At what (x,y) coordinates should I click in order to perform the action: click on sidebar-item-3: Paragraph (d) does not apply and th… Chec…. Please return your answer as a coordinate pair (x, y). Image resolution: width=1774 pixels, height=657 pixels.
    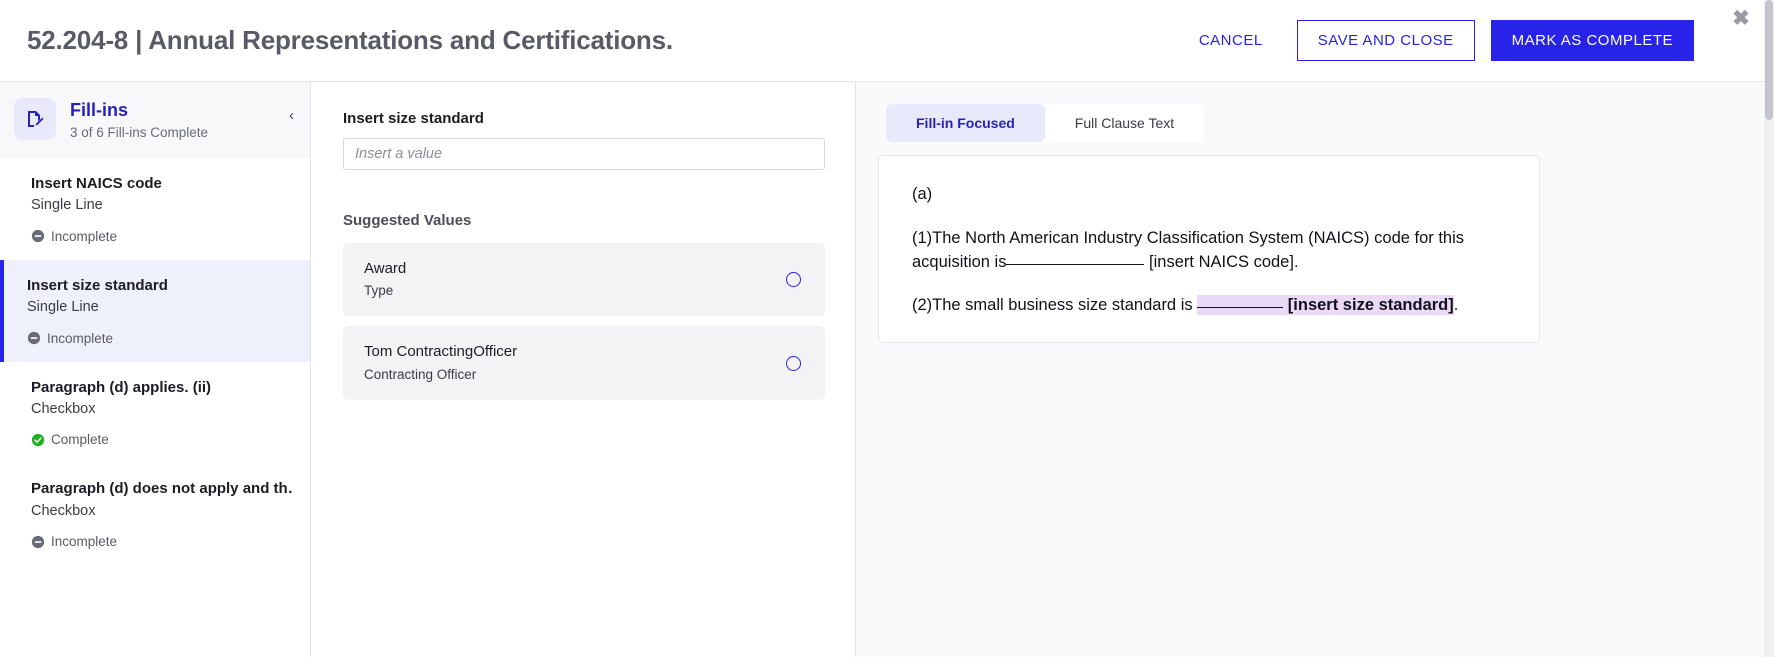
    Looking at the image, I should click on (155, 514).